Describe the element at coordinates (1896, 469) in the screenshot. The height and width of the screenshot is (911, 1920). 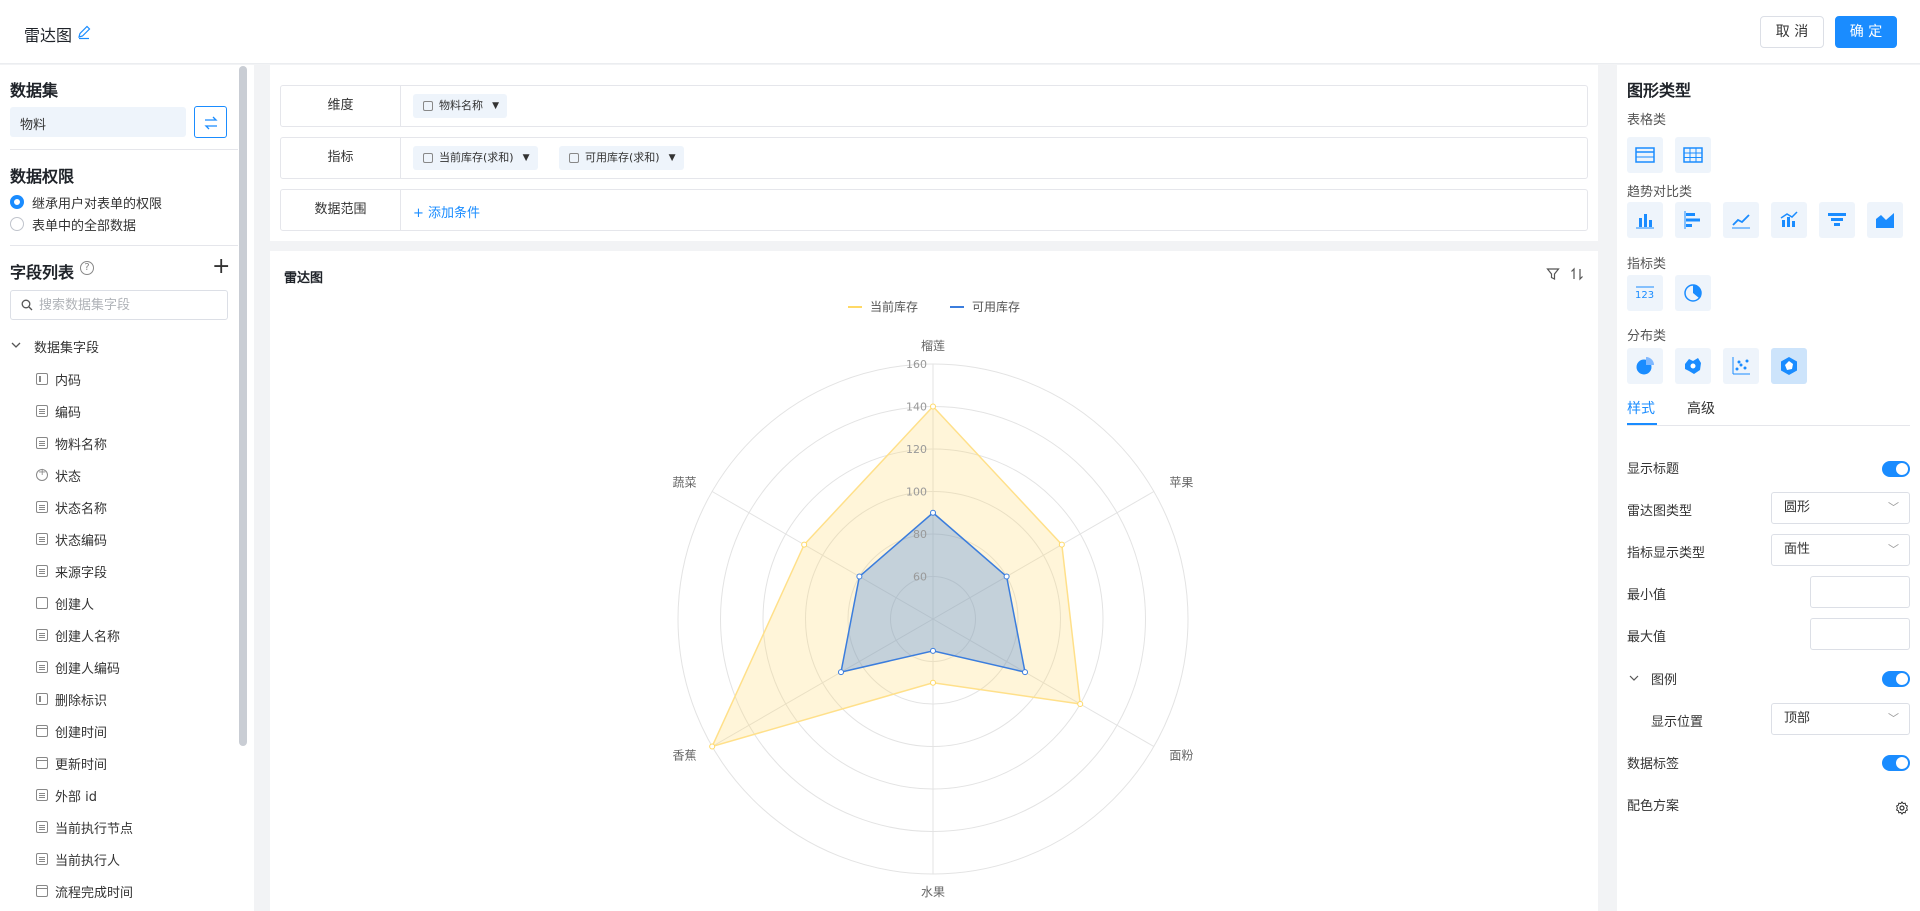
I see `show-title-toggle` at that location.